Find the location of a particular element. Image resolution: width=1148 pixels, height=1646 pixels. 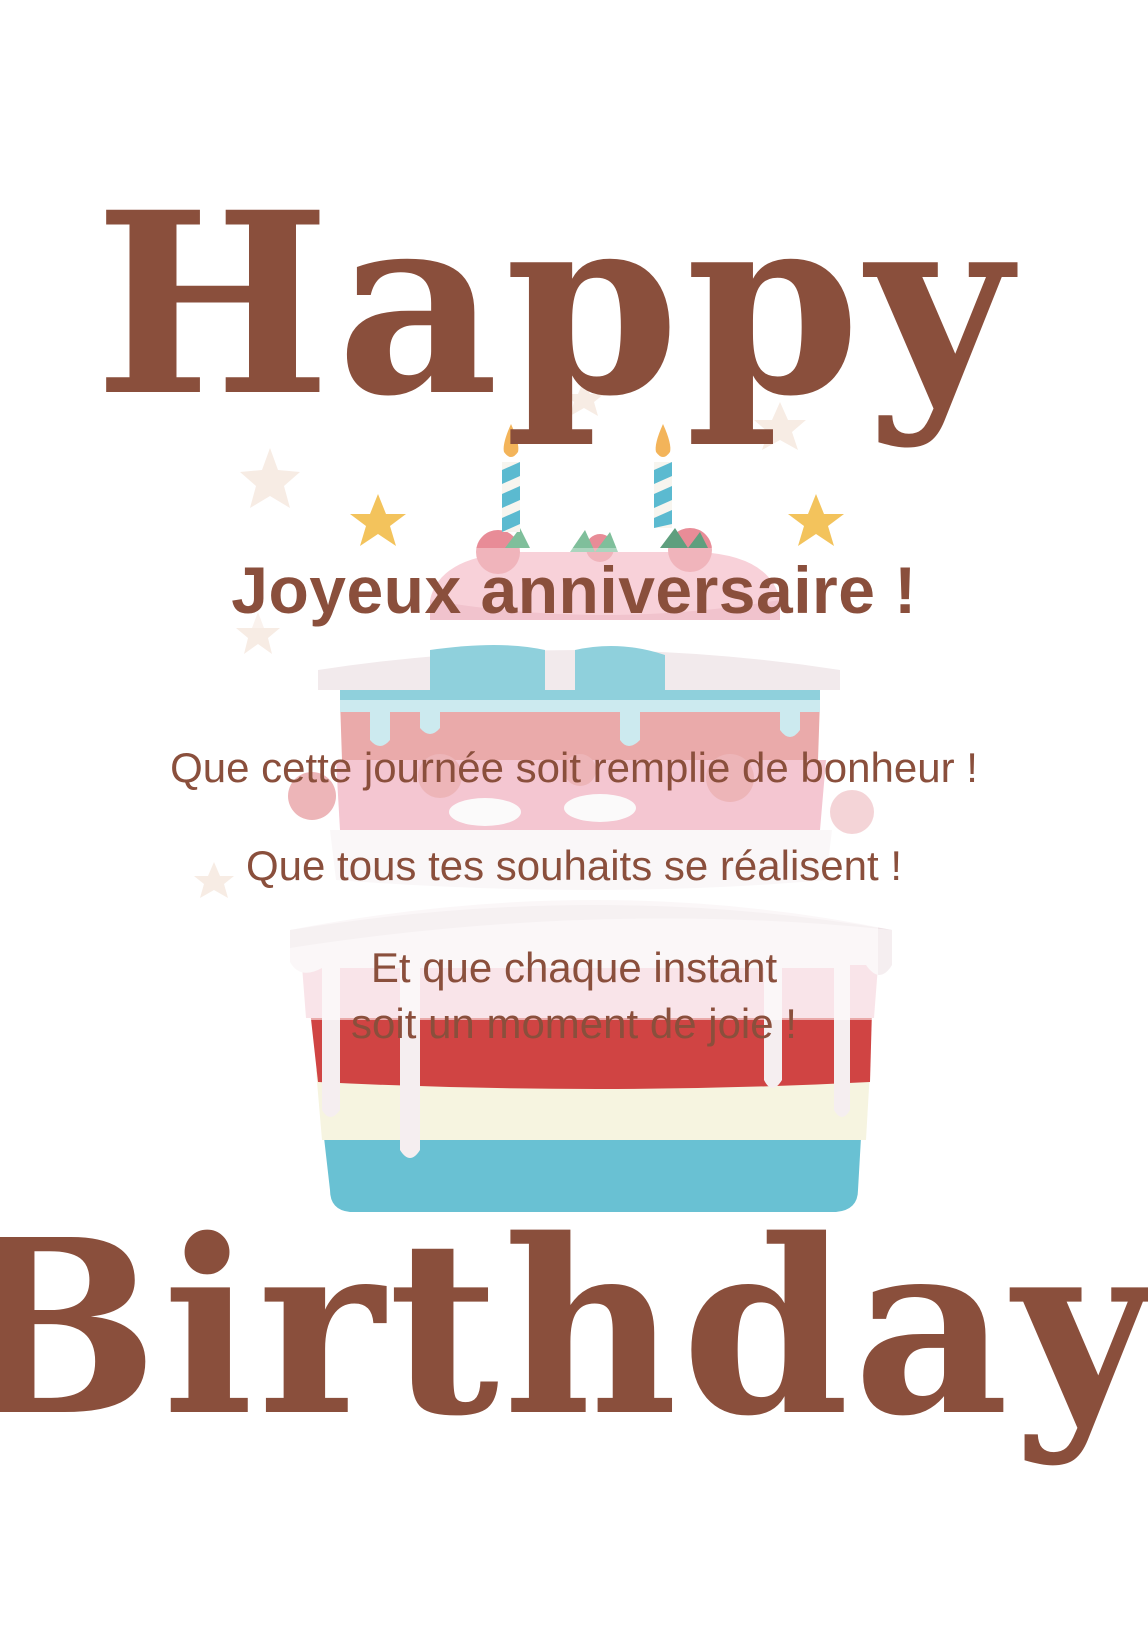

card-heading: Joyeux anniversaire ! is located at coordinates (574, 590).